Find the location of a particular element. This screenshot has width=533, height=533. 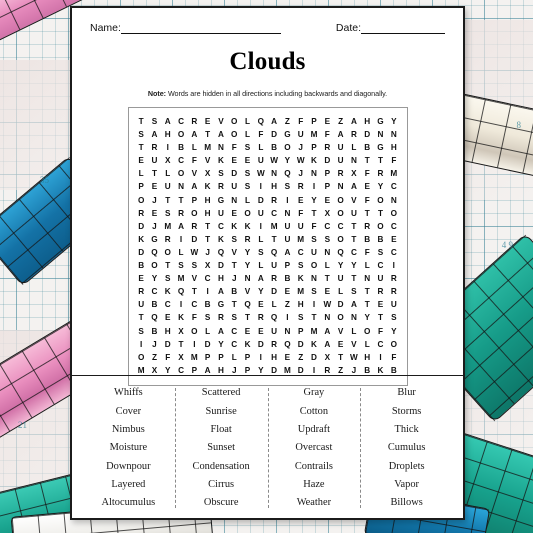

word-list-item: Vapor is located at coordinates (406, 485).